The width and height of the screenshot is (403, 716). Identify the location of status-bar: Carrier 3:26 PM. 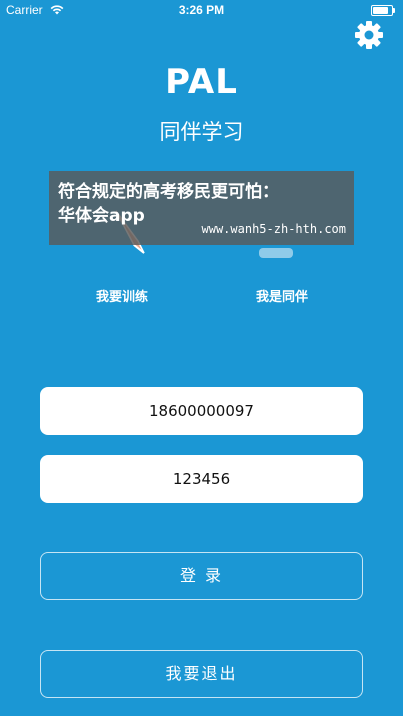
(201, 10).